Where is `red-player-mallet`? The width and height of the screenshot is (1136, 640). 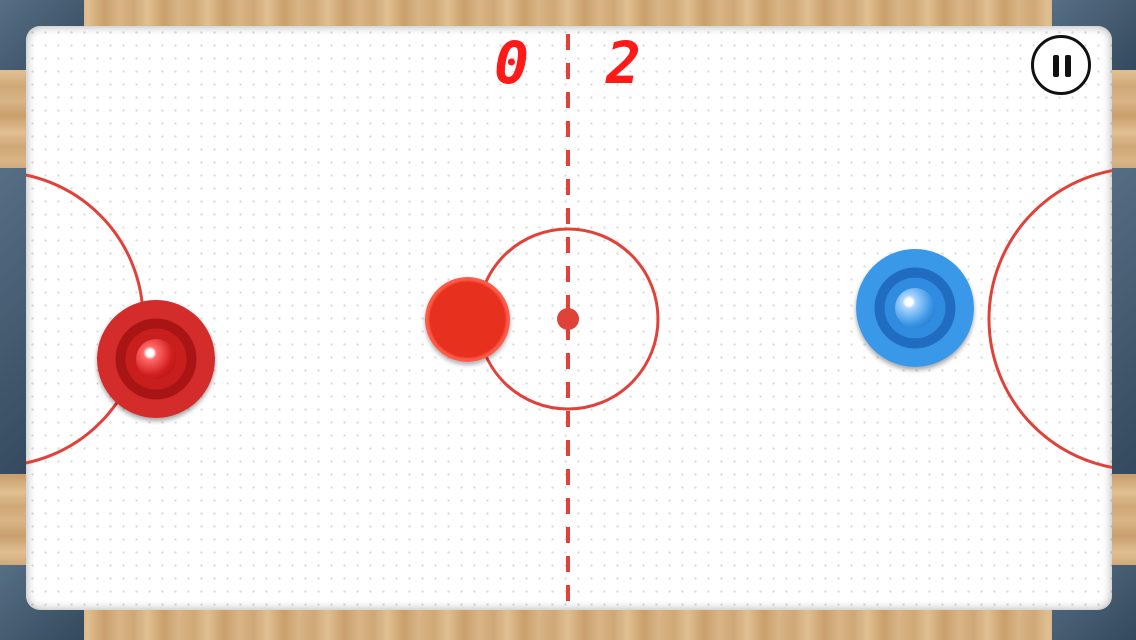
red-player-mallet is located at coordinates (156, 359).